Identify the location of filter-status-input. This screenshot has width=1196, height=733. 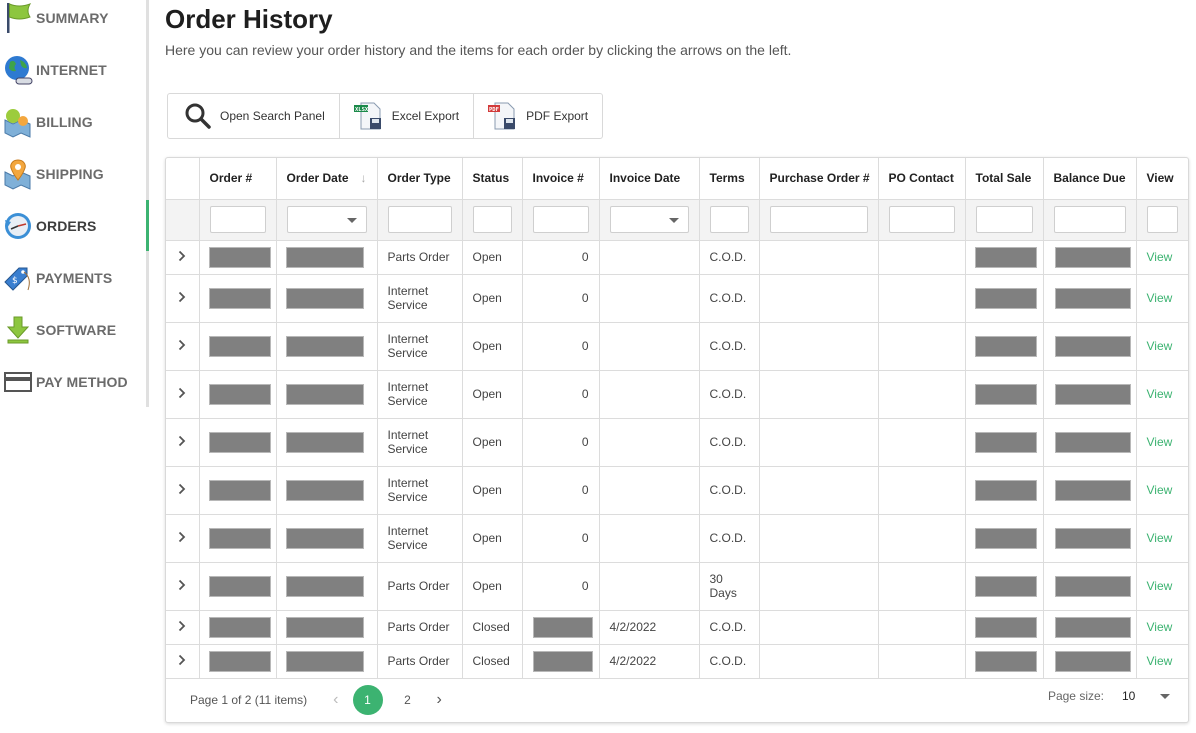
(492, 219).